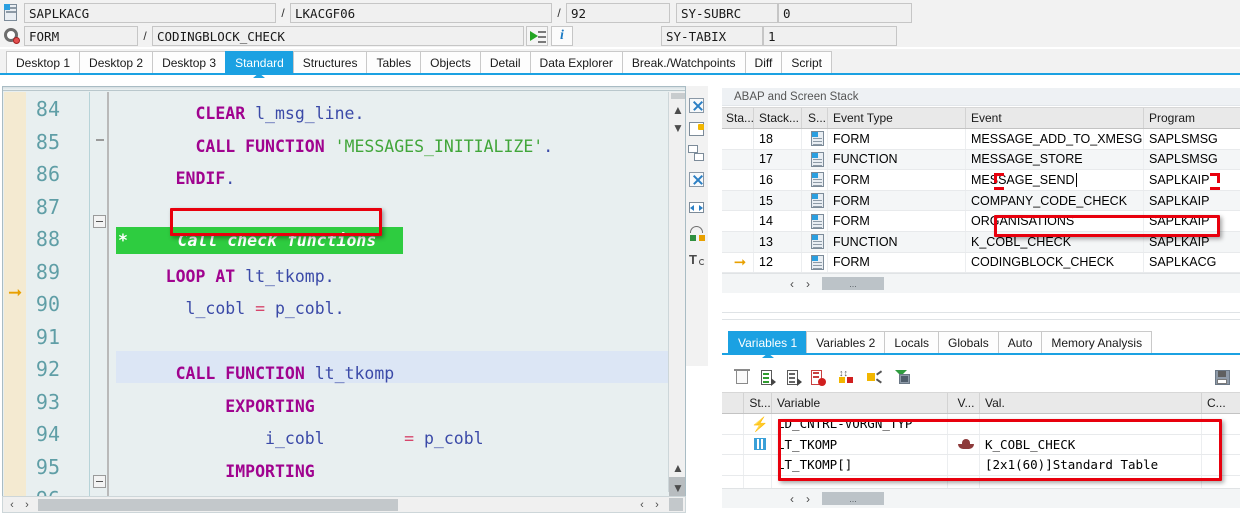 Image resolution: width=1240 pixels, height=515 pixels. Describe the element at coordinates (697, 131) in the screenshot. I see `new-window-icon` at that location.